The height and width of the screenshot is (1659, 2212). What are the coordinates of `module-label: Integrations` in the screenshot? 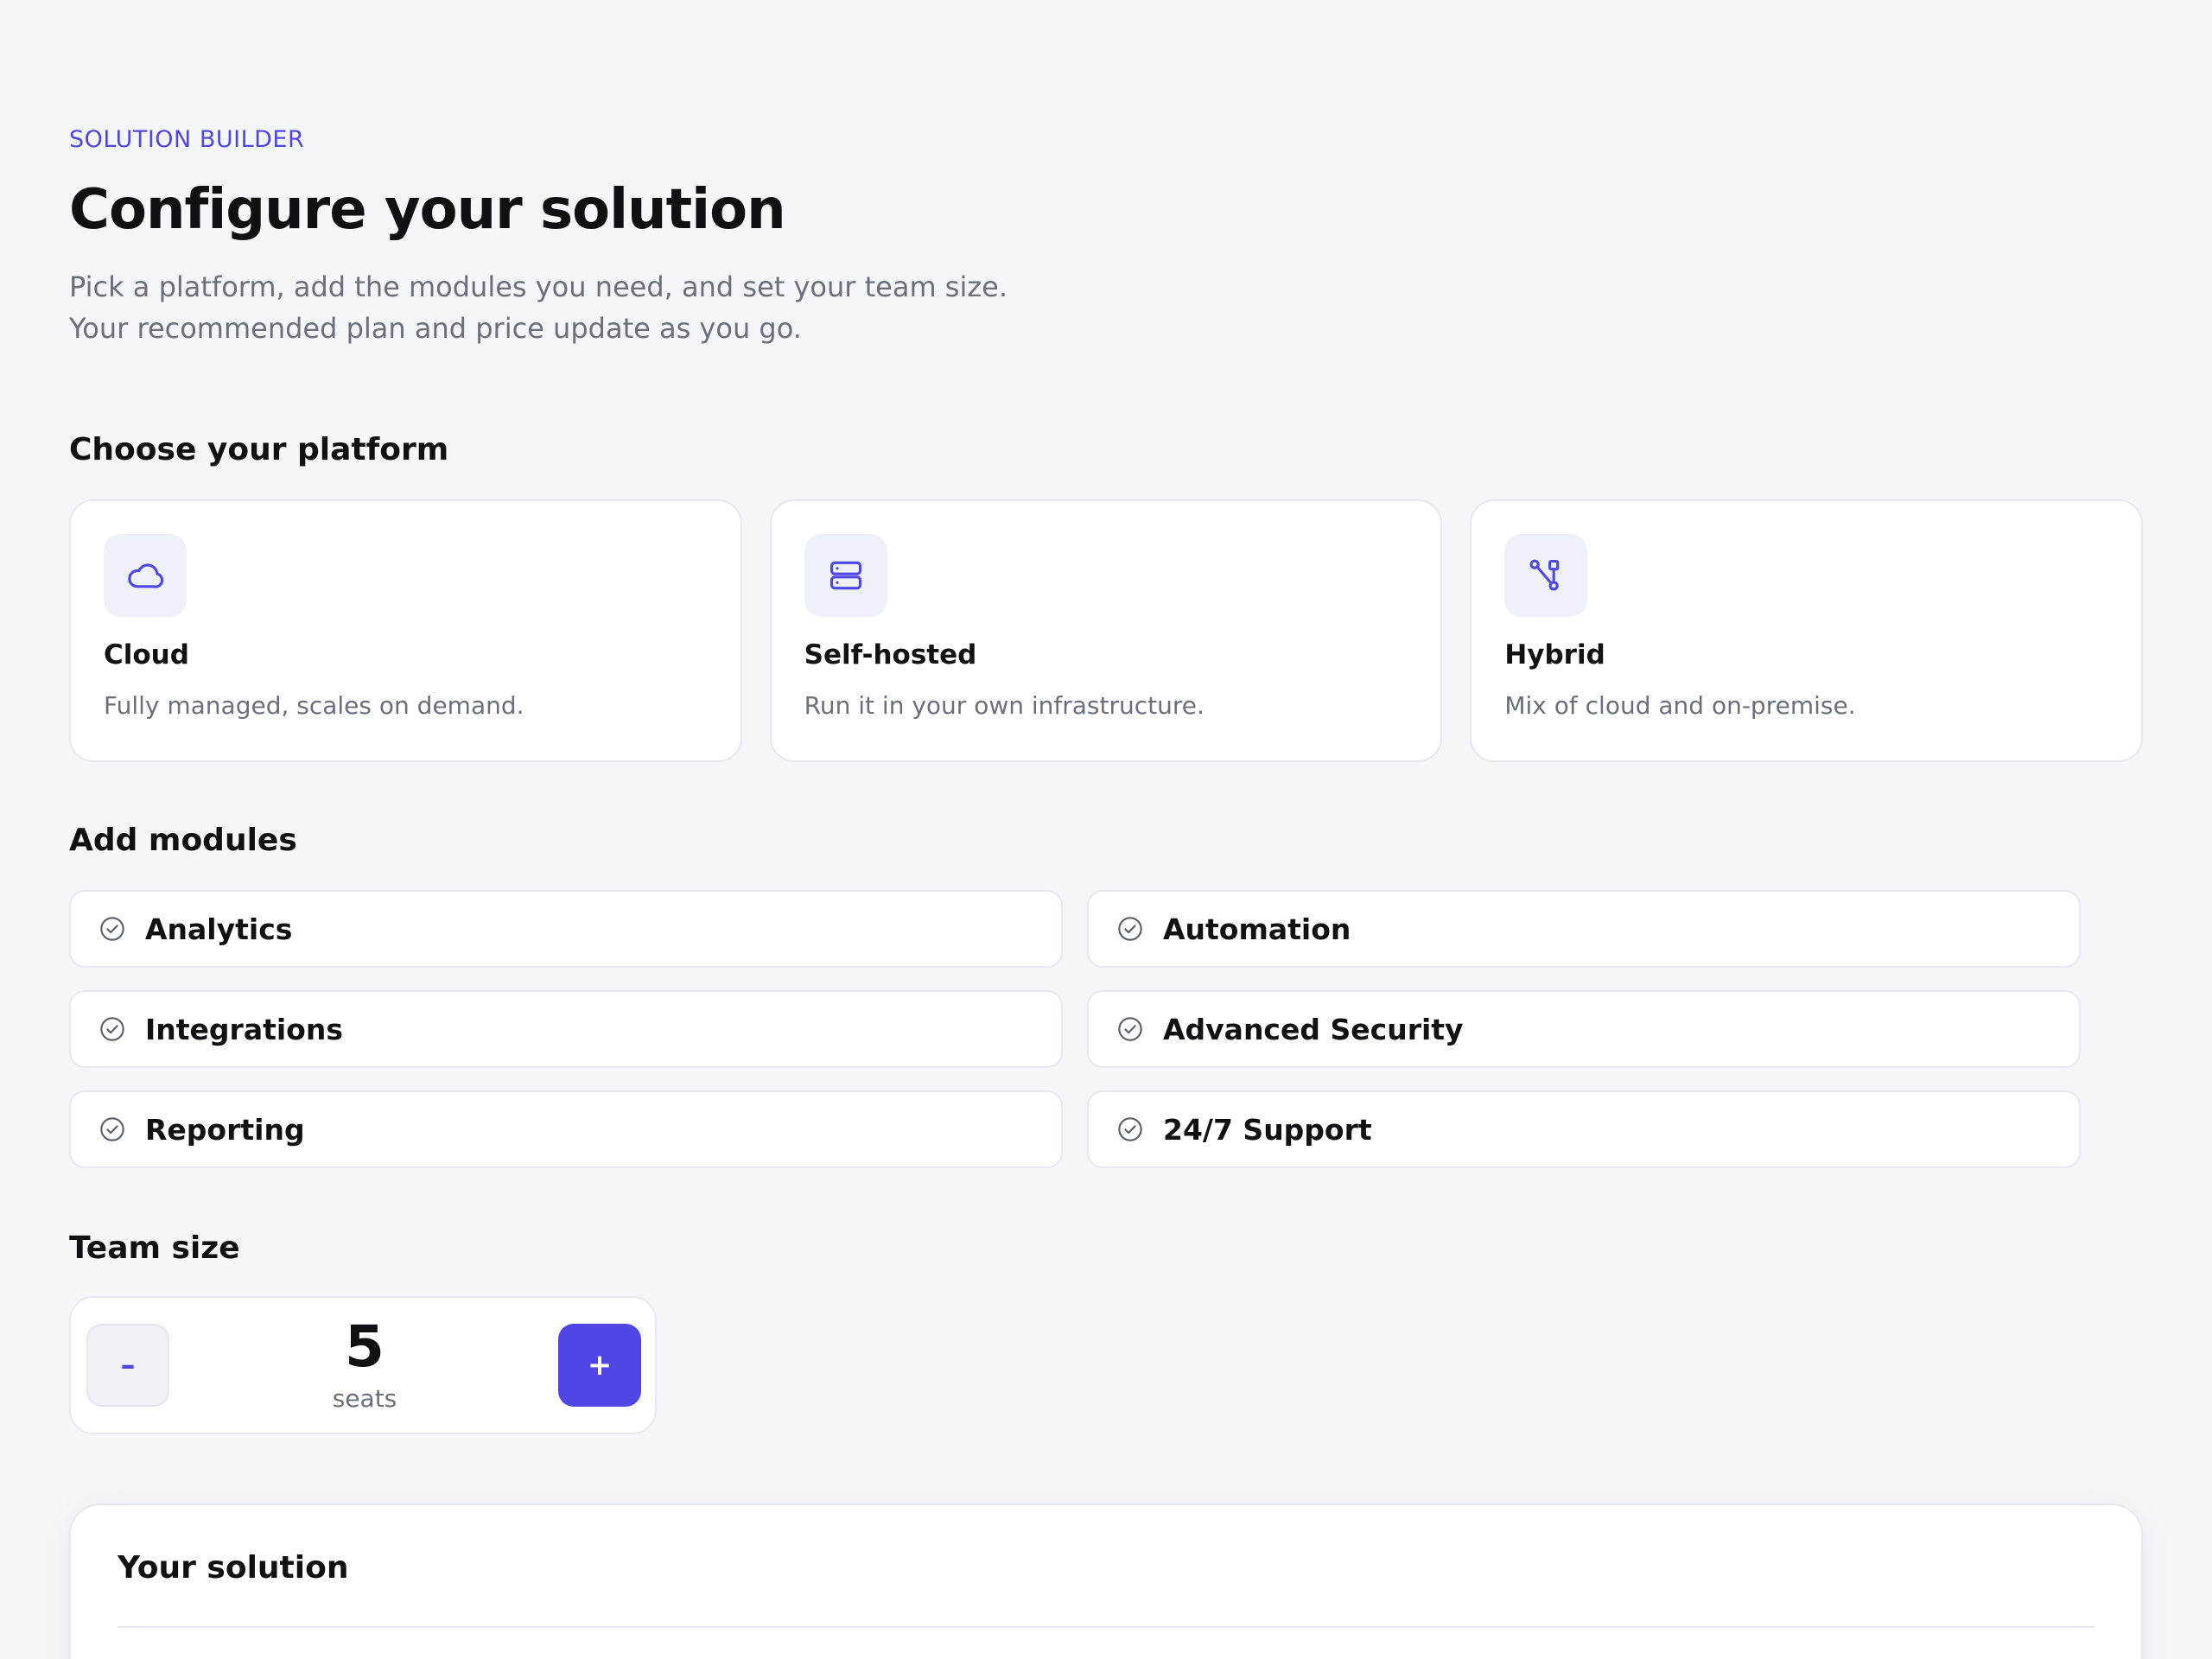 It's located at (244, 1029).